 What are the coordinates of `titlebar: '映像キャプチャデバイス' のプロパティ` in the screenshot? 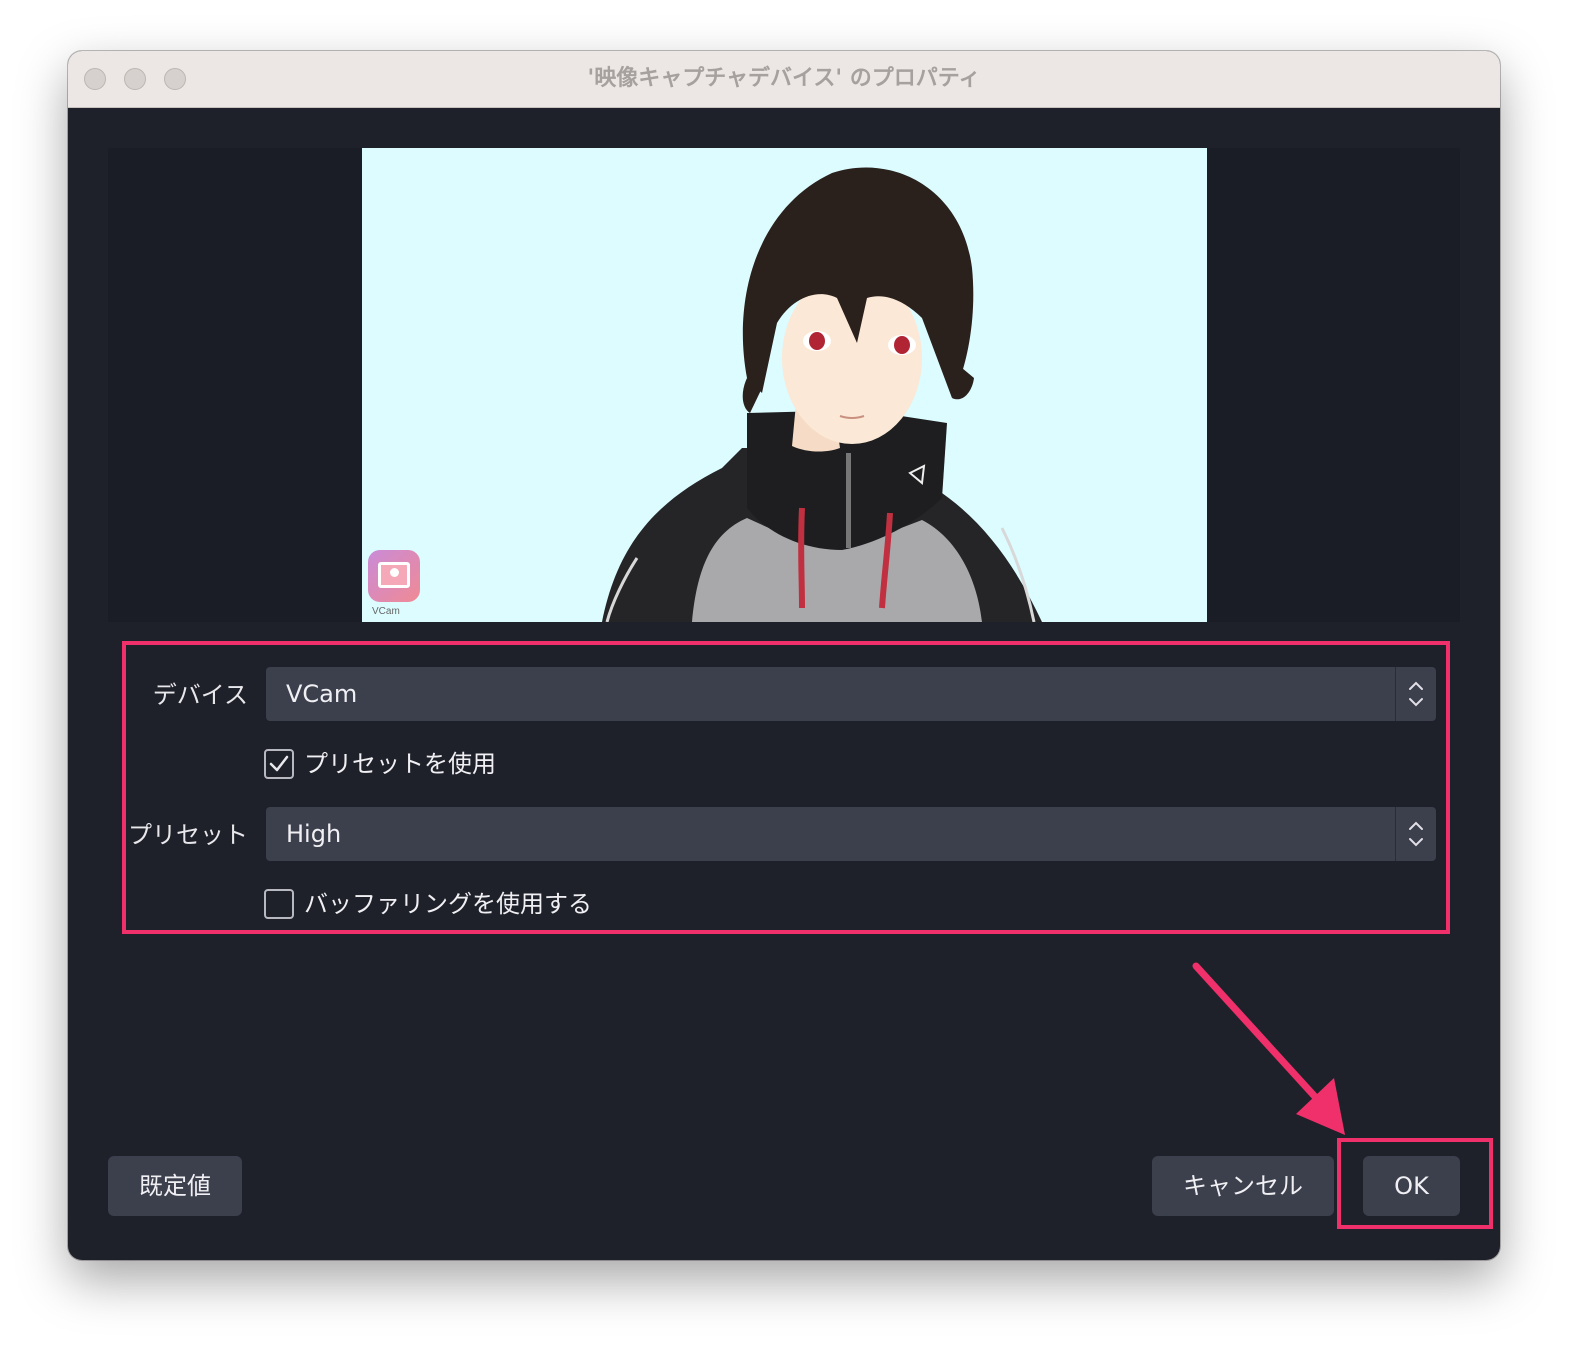 It's located at (784, 79).